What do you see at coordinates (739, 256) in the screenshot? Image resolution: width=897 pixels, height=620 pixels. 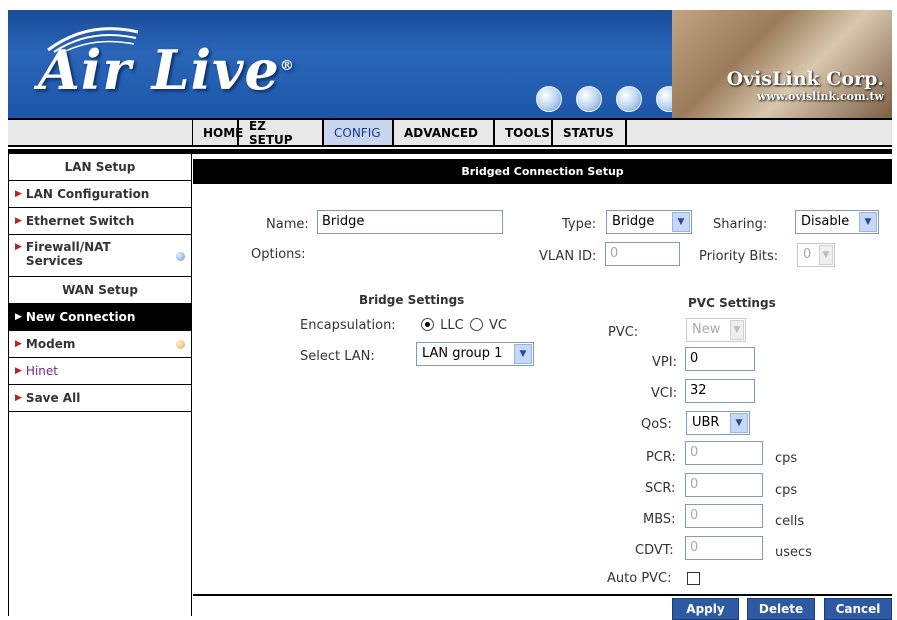 I see `priority-bits-label: Priority Bits:` at bounding box center [739, 256].